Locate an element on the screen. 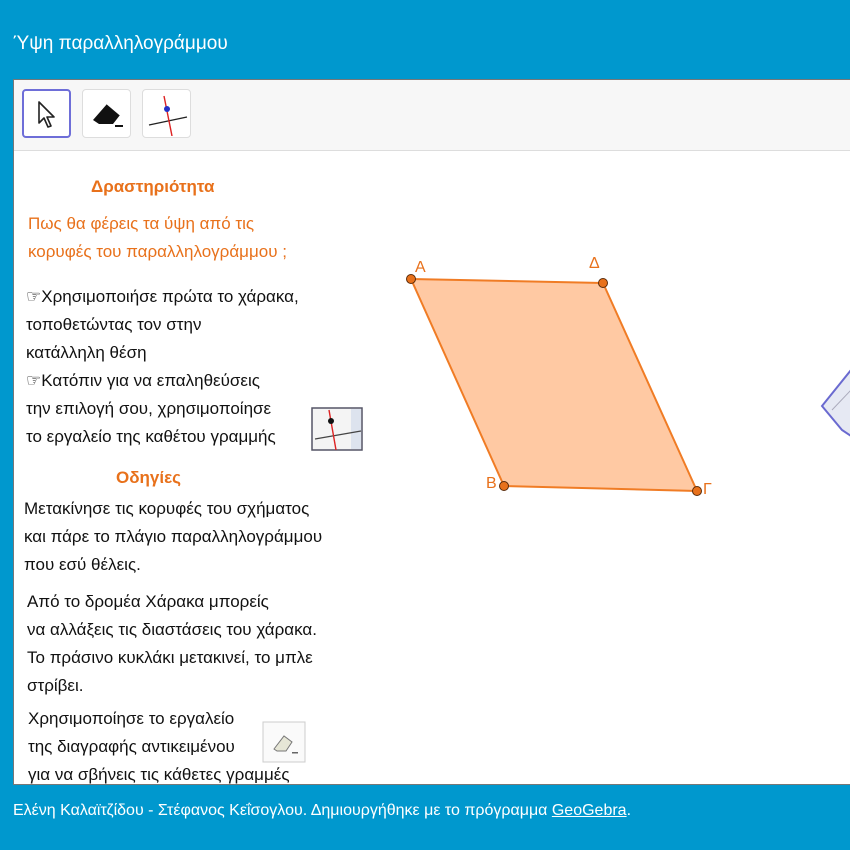  label-a: A is located at coordinates (420, 267).